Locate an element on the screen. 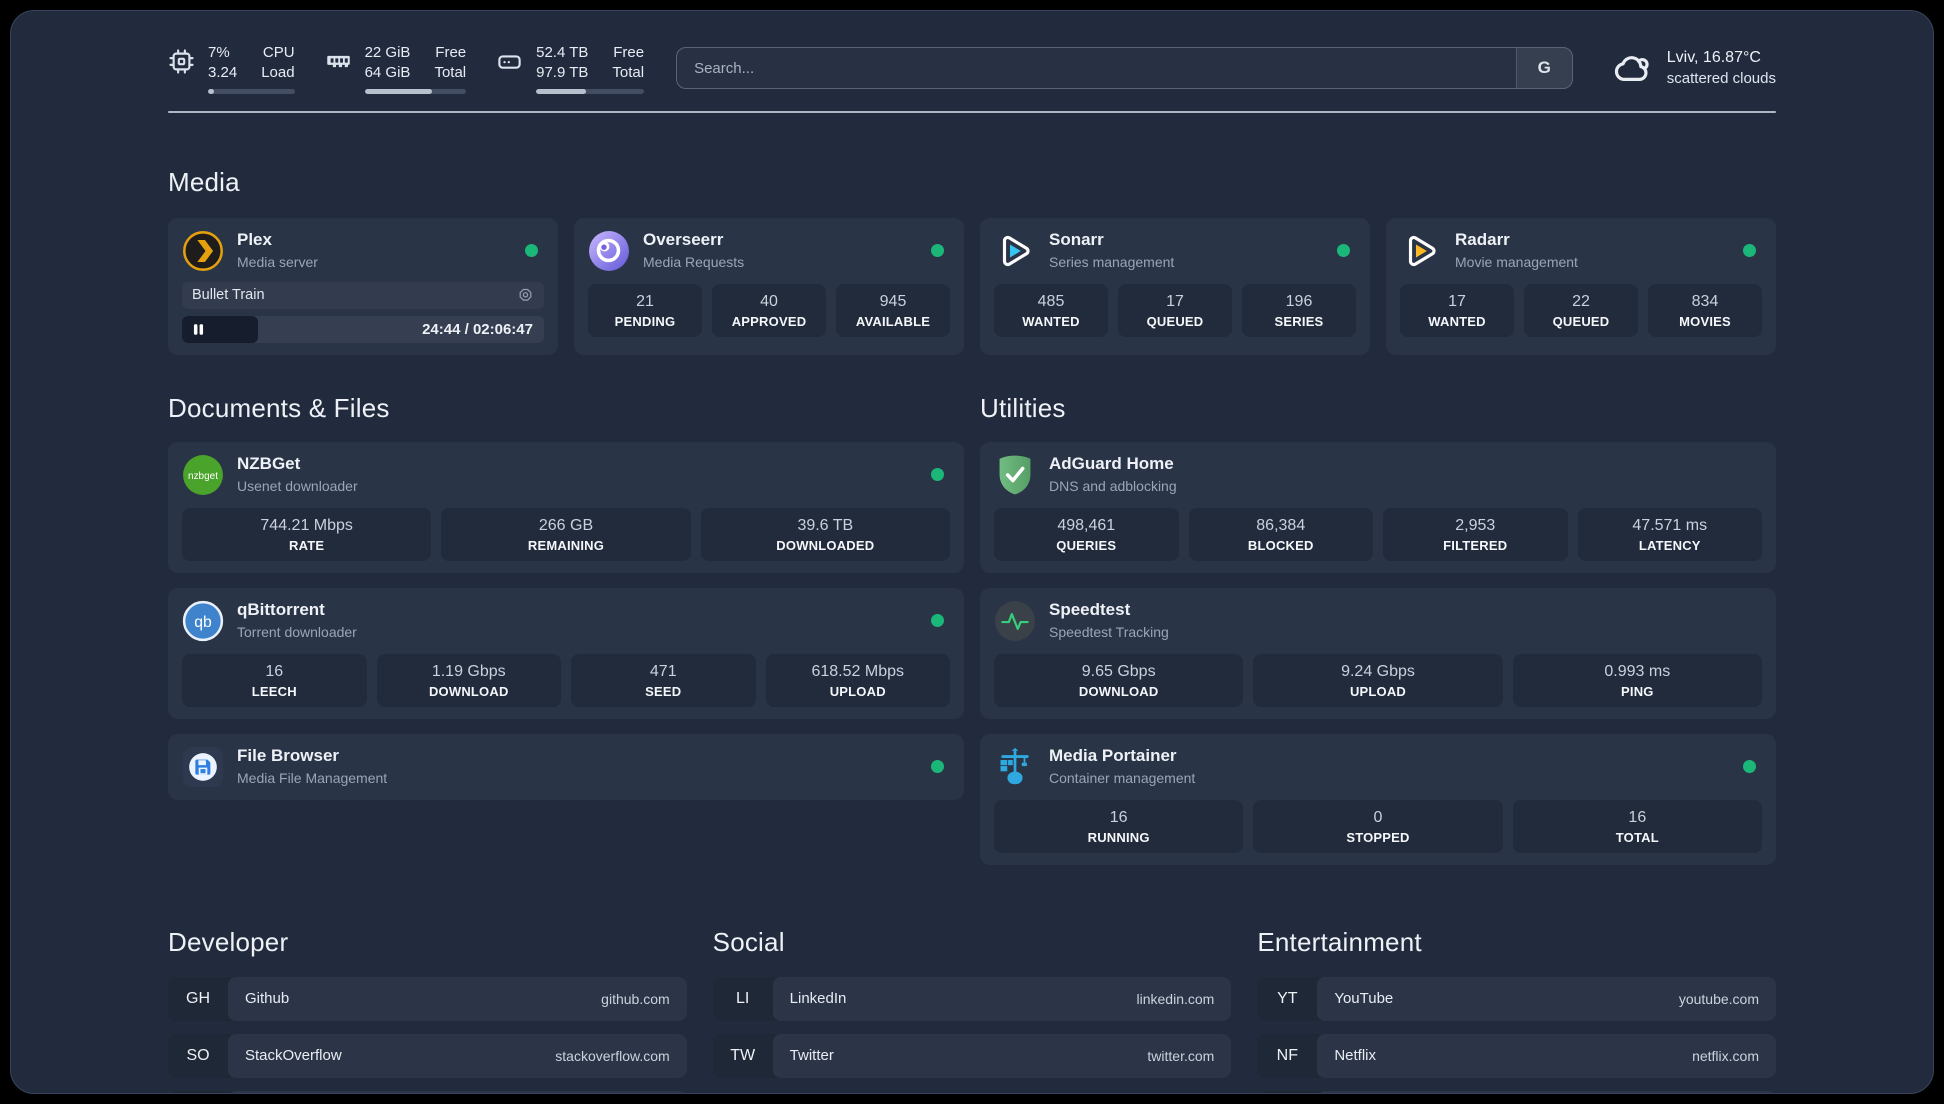 The width and height of the screenshot is (1944, 1104). search-bar: G is located at coordinates (1124, 68).